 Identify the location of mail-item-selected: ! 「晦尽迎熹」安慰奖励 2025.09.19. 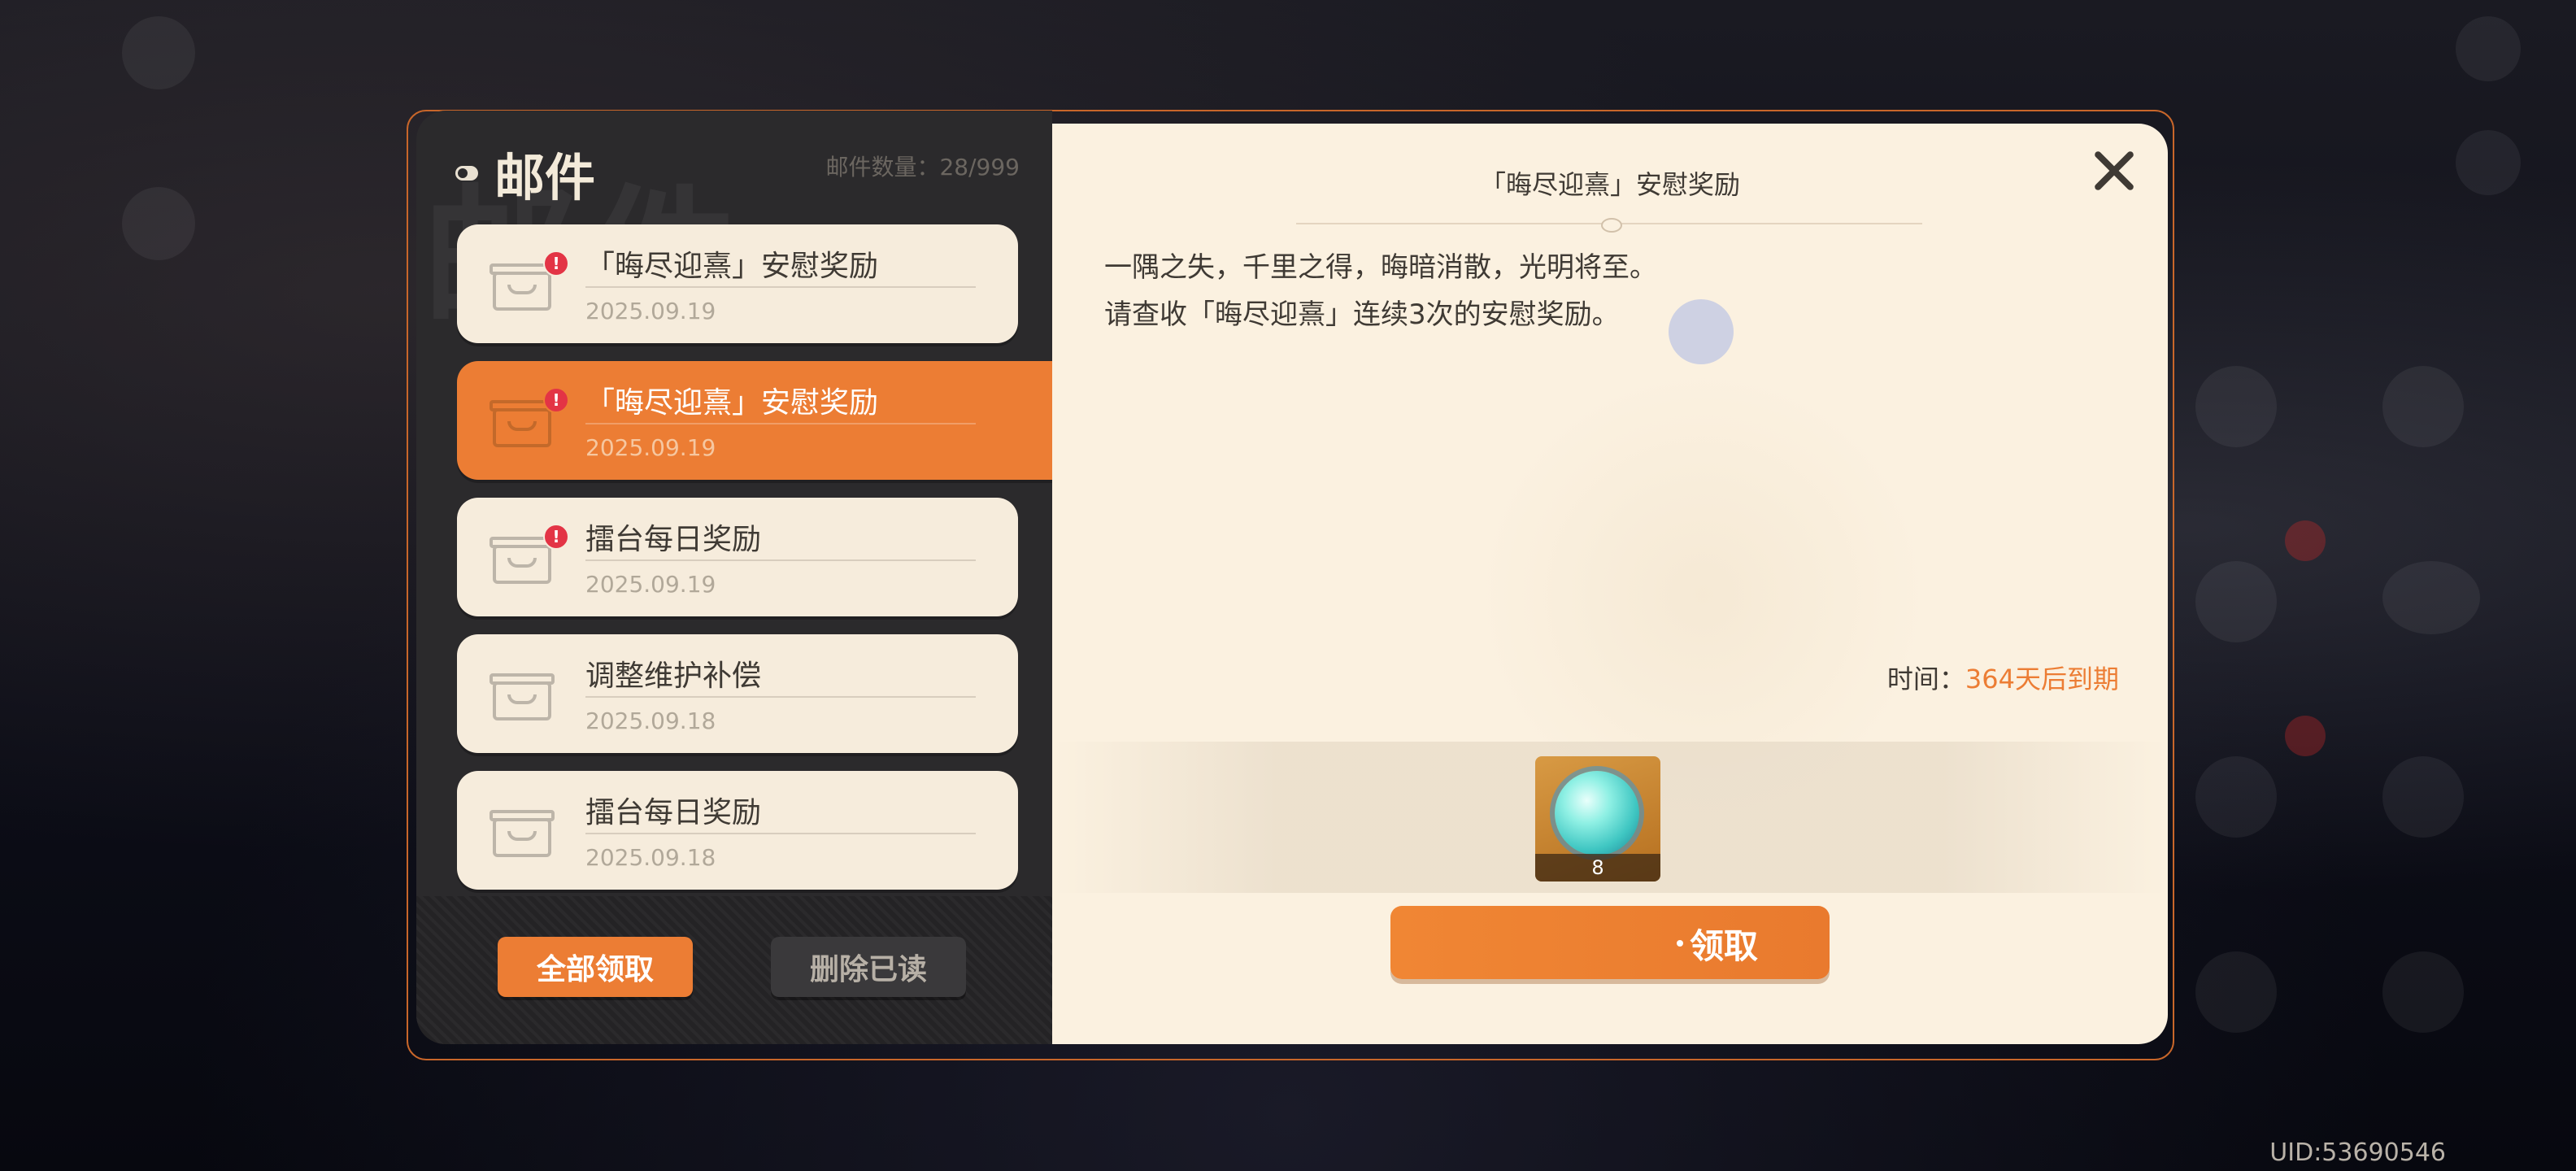
(755, 420).